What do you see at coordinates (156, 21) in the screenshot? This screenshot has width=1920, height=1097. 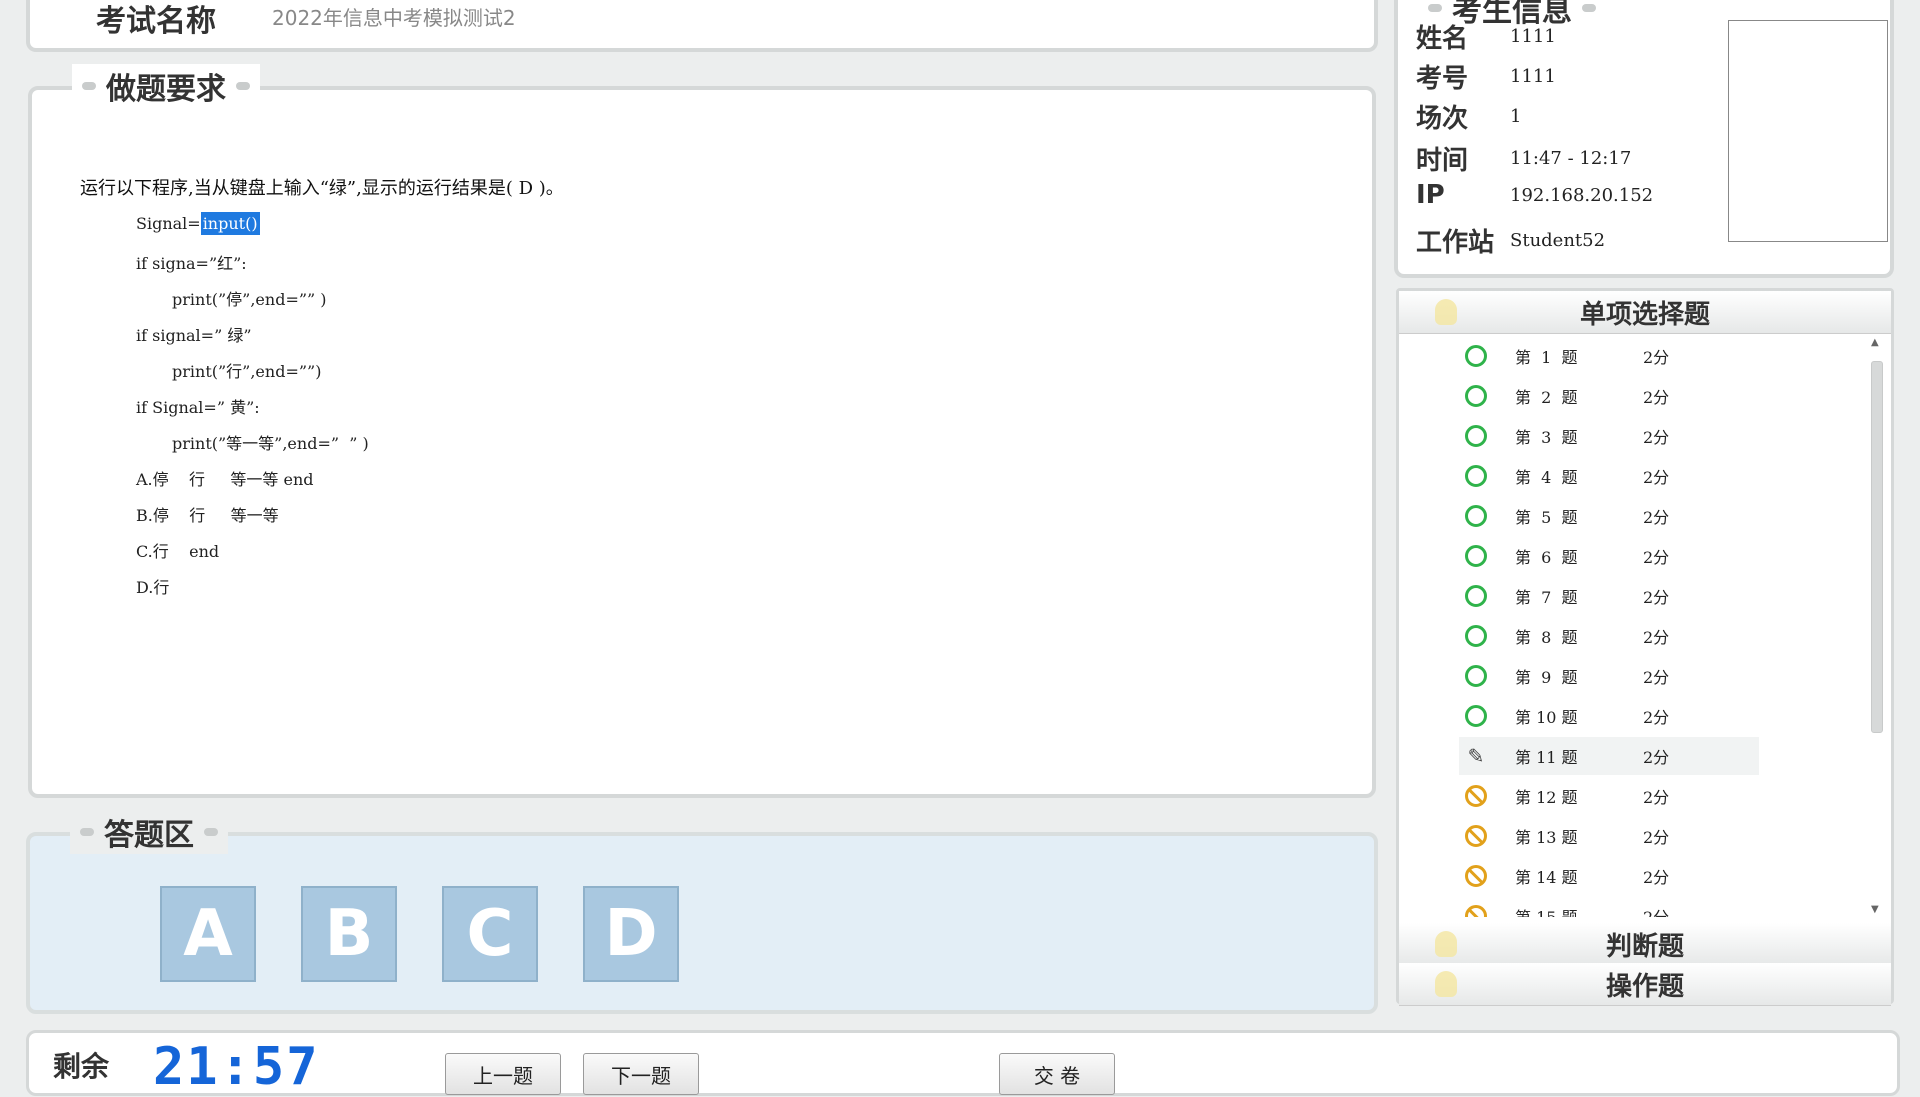 I see `exam-name-label: 考试名称` at bounding box center [156, 21].